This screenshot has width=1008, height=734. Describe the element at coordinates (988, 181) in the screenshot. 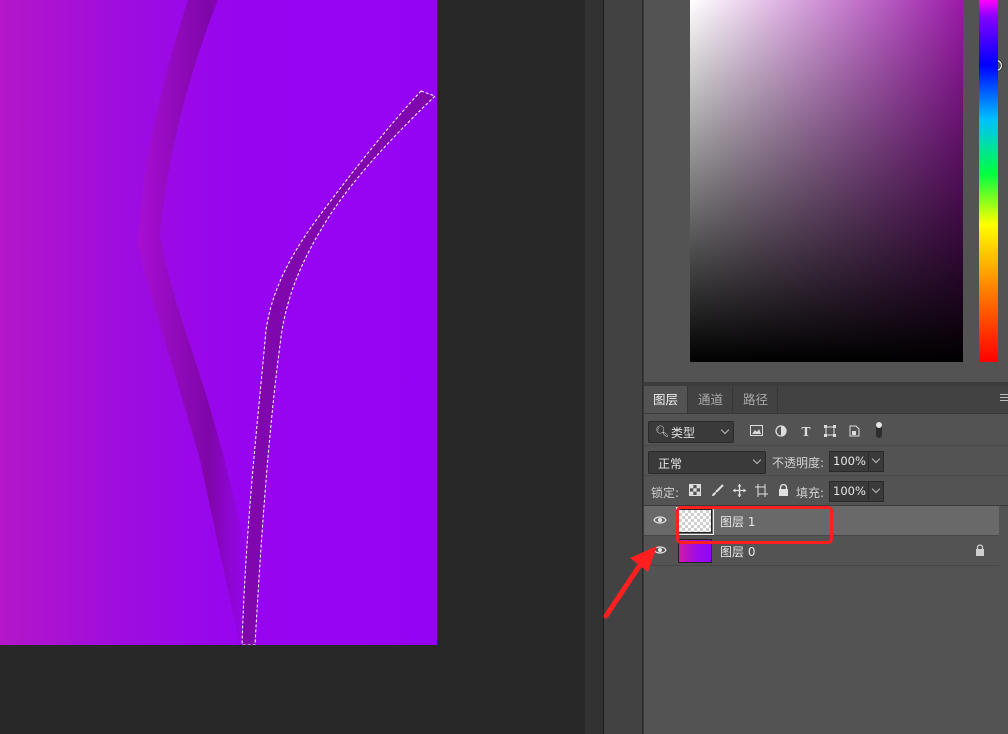

I see `hue-slider` at that location.